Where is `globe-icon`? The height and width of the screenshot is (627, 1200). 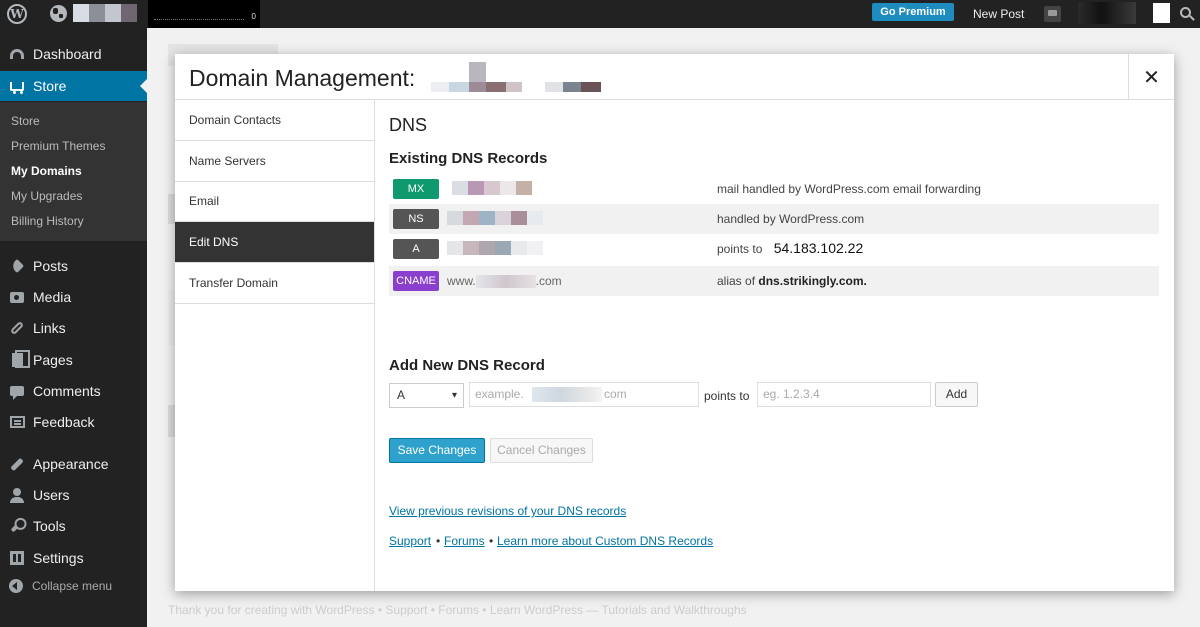 globe-icon is located at coordinates (58, 13).